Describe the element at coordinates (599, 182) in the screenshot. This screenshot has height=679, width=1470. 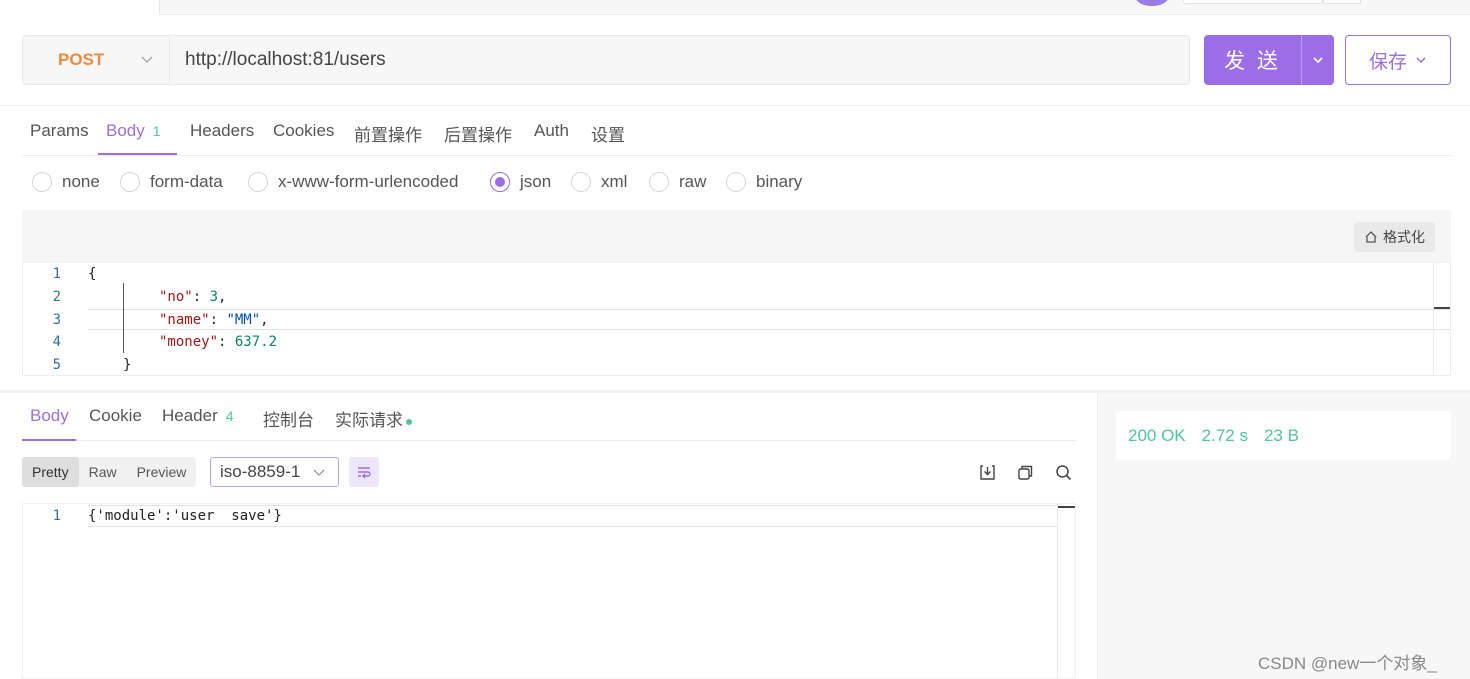
I see `radio-xml: xml` at that location.